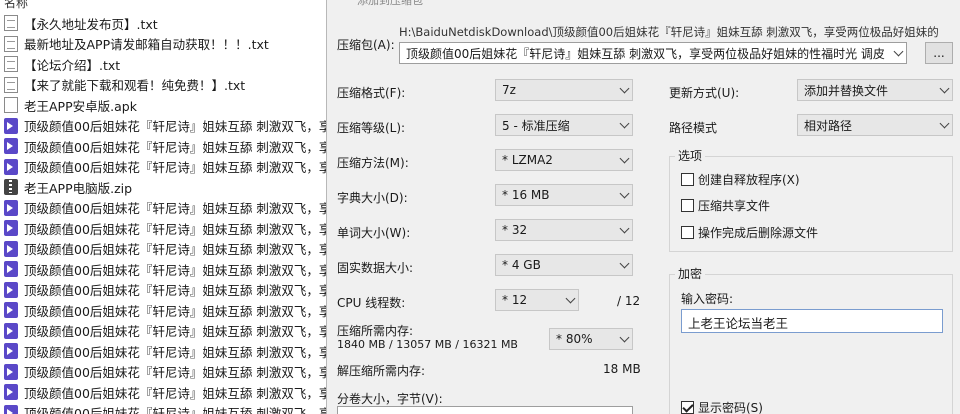 Image resolution: width=960 pixels, height=414 pixels. Describe the element at coordinates (11, 187) in the screenshot. I see `zip-file-icon` at that location.